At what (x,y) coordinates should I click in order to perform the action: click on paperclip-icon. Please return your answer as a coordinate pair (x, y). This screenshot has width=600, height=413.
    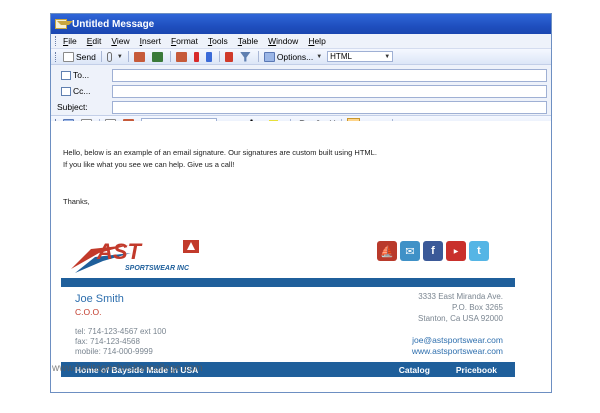
    Looking at the image, I should click on (109, 56).